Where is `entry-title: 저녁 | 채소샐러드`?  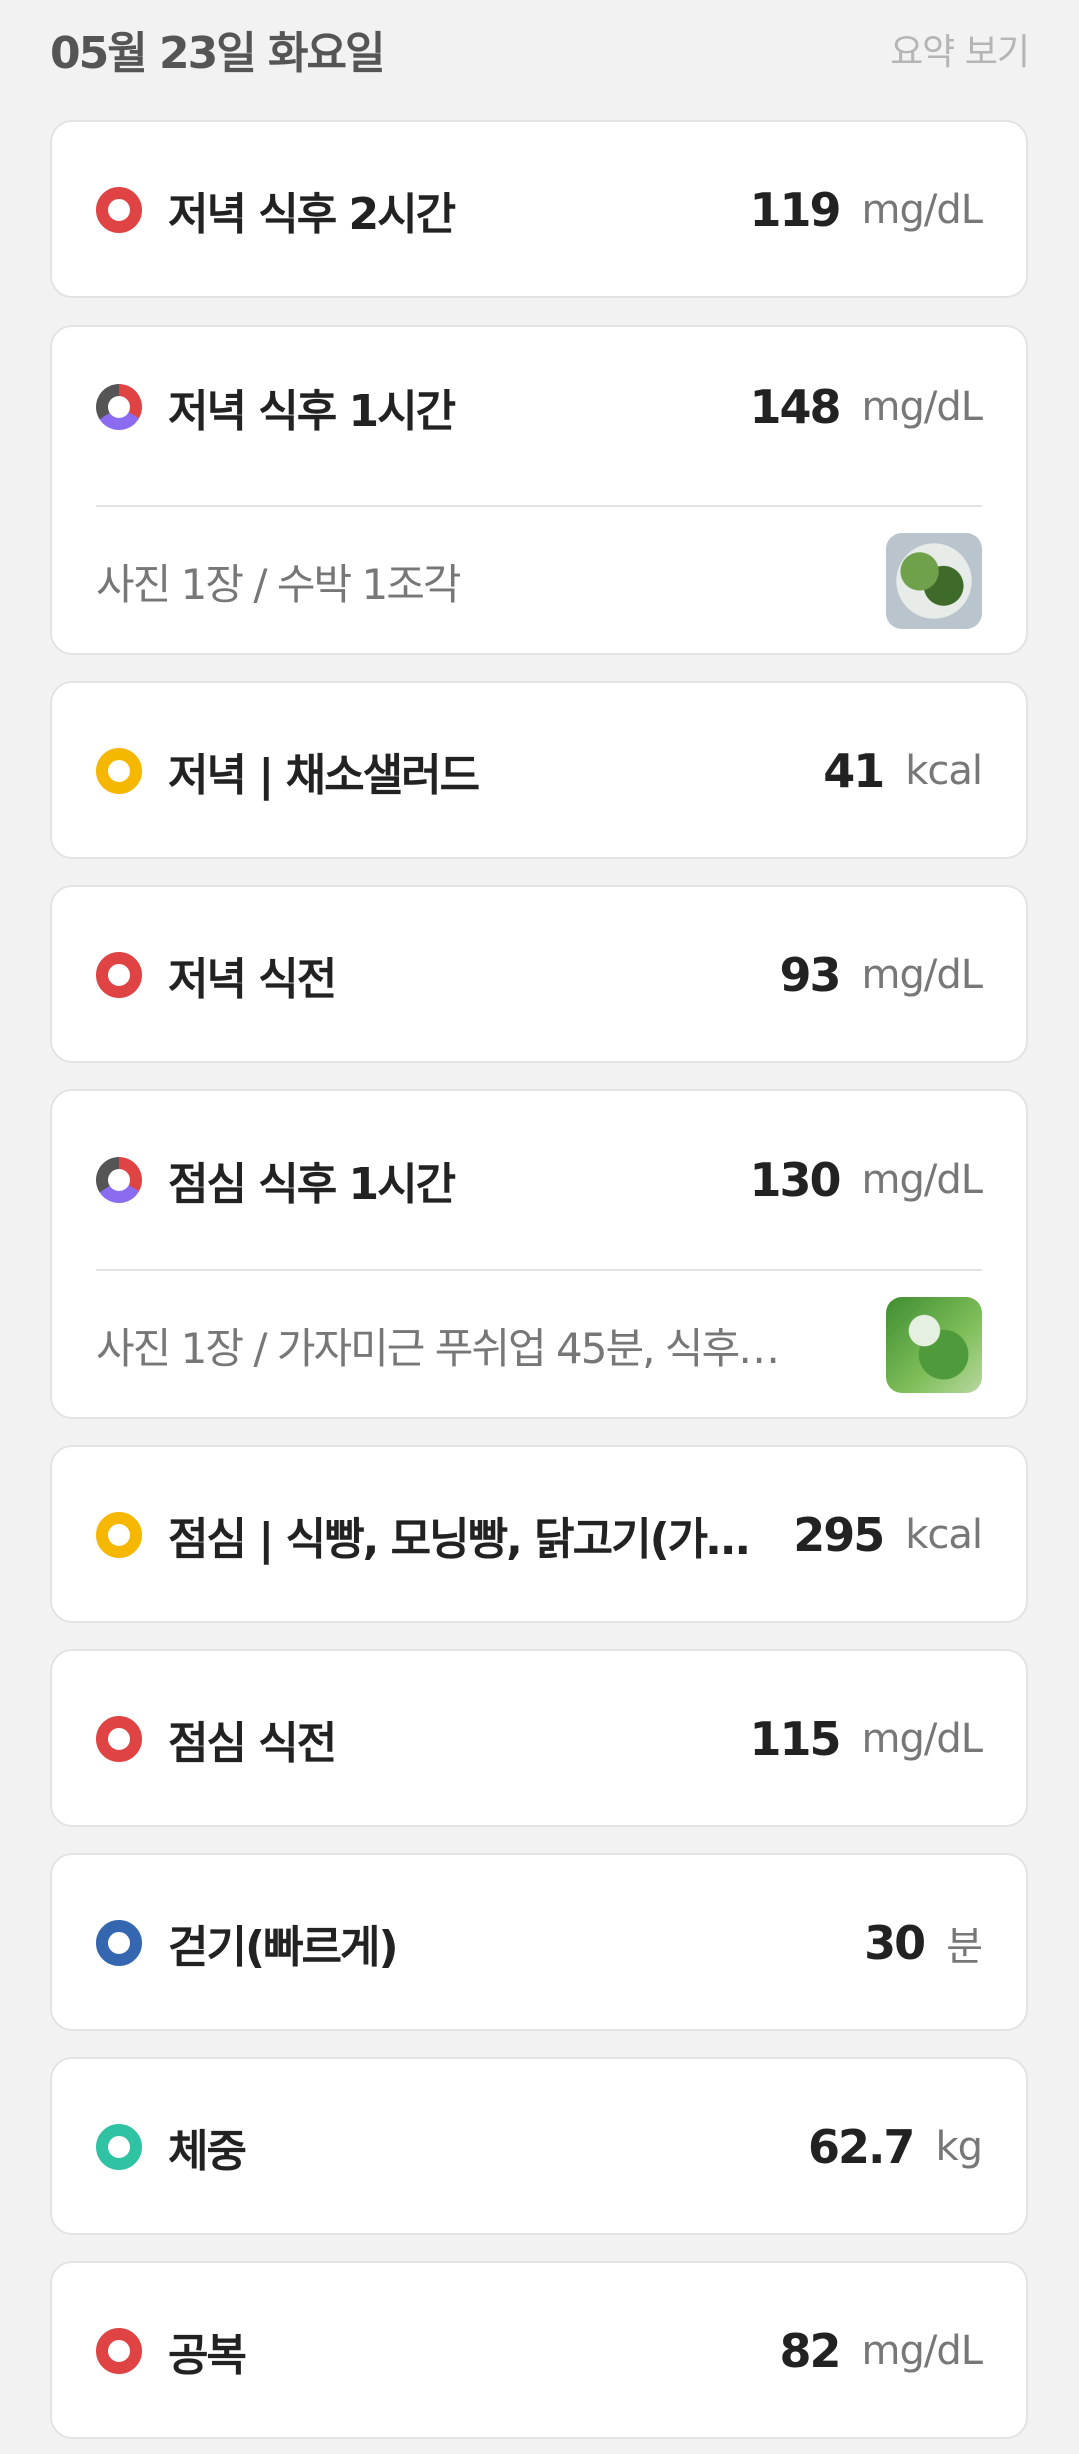
entry-title: 저녁 | 채소샐러드 is located at coordinates (324, 775).